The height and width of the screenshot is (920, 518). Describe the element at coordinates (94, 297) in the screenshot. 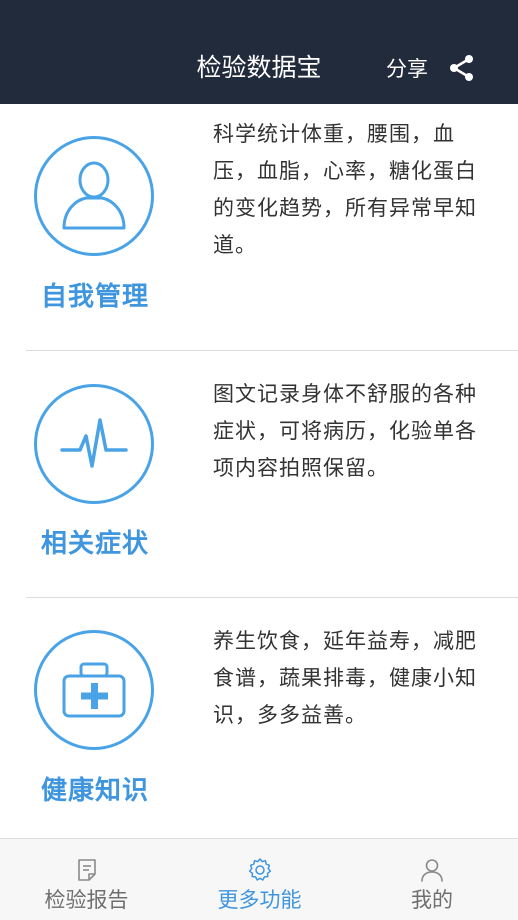

I see `feature-title: 自我管理` at that location.